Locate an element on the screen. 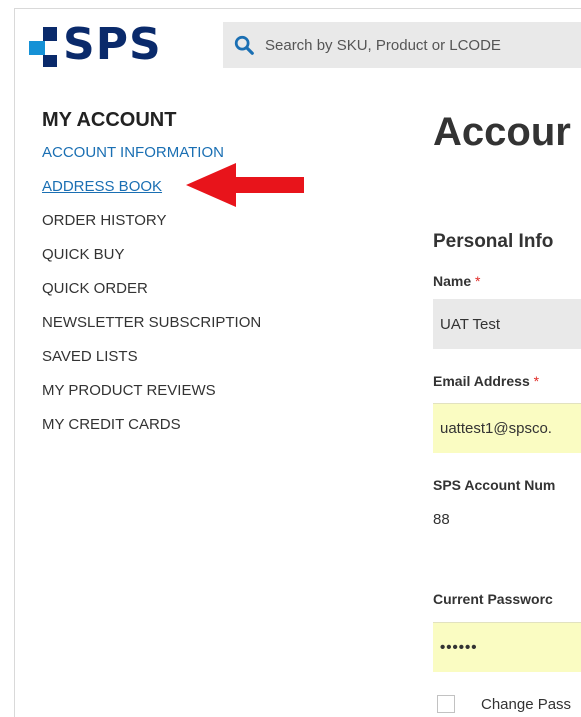 Image resolution: width=581 pixels, height=717 pixels. sidebar-item-newsletter-subscription: NEWSLETTER SUBSCRIPTION is located at coordinates (151, 323).